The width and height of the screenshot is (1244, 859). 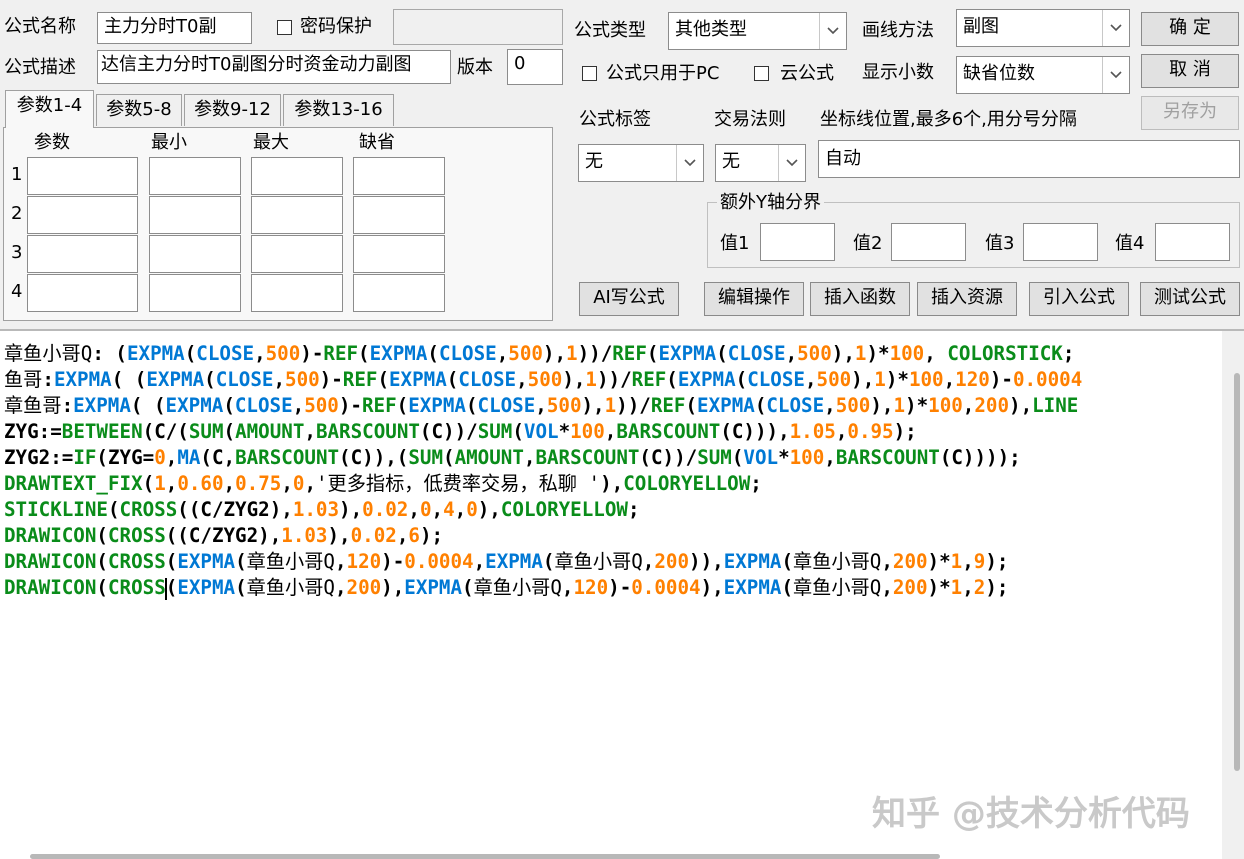 What do you see at coordinates (641, 163) in the screenshot?
I see `formula-tag-select: 无` at bounding box center [641, 163].